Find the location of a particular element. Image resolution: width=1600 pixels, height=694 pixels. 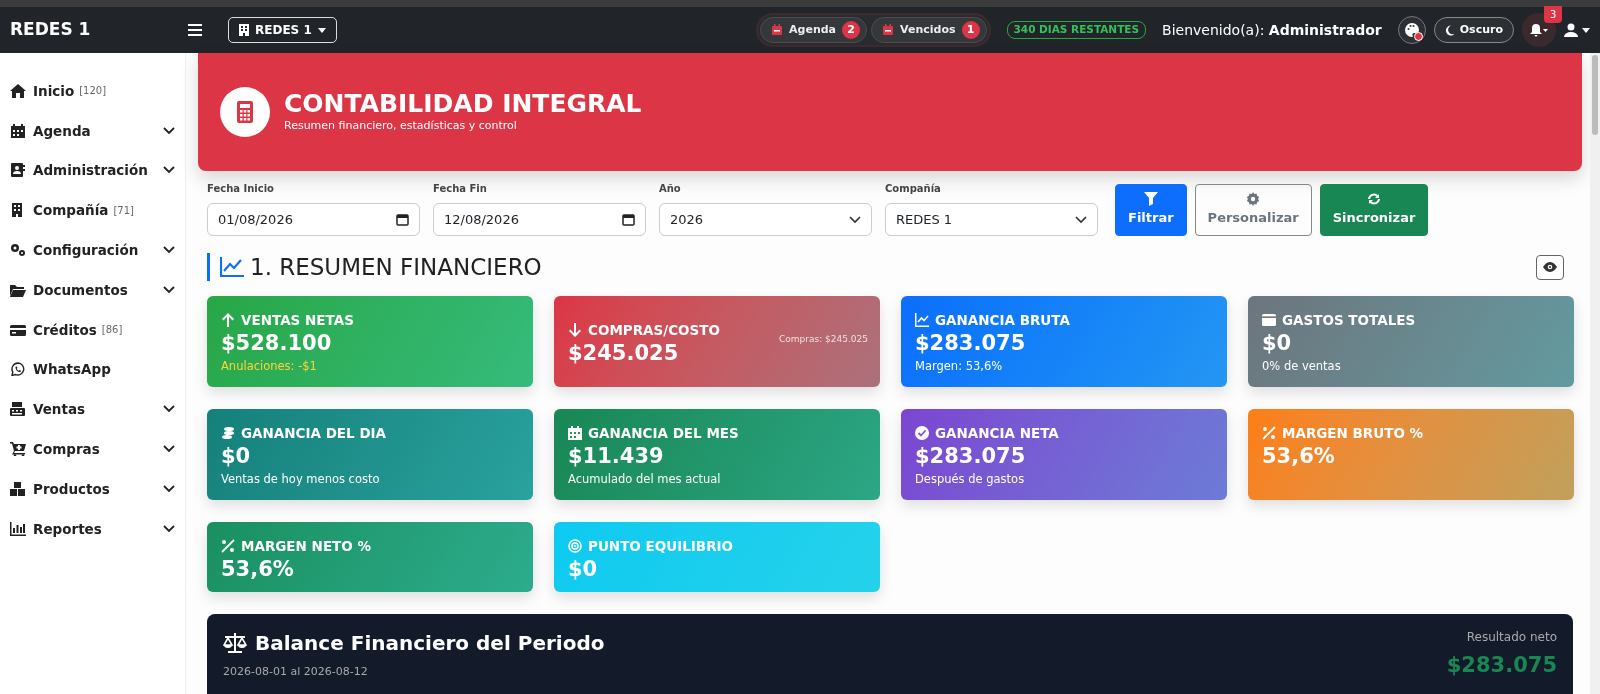

sidebar-item: Agenda is located at coordinates (92, 130).